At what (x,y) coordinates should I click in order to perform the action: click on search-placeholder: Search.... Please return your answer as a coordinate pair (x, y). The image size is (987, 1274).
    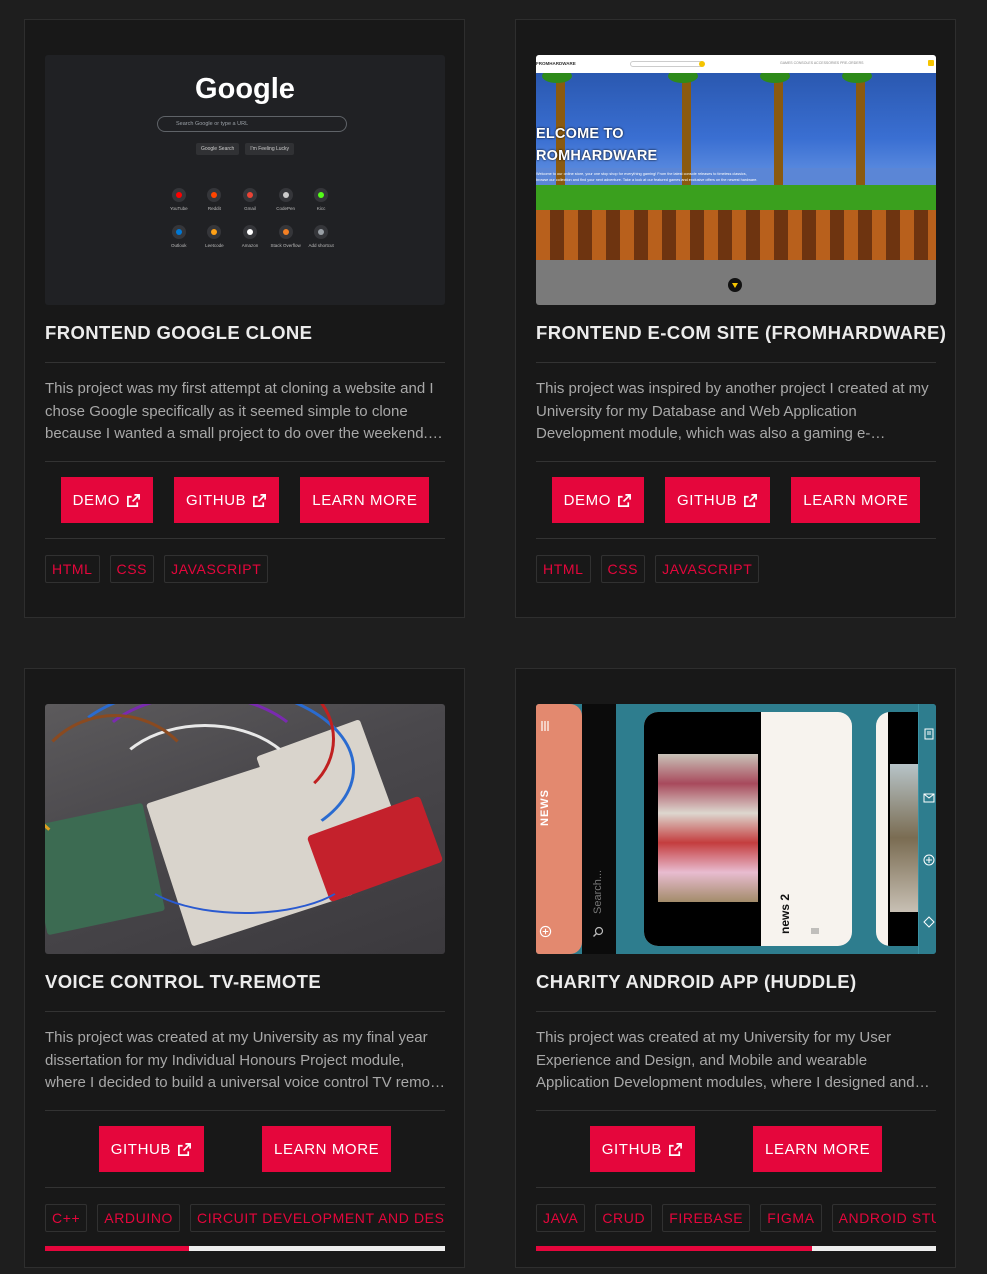
    Looking at the image, I should click on (598, 891).